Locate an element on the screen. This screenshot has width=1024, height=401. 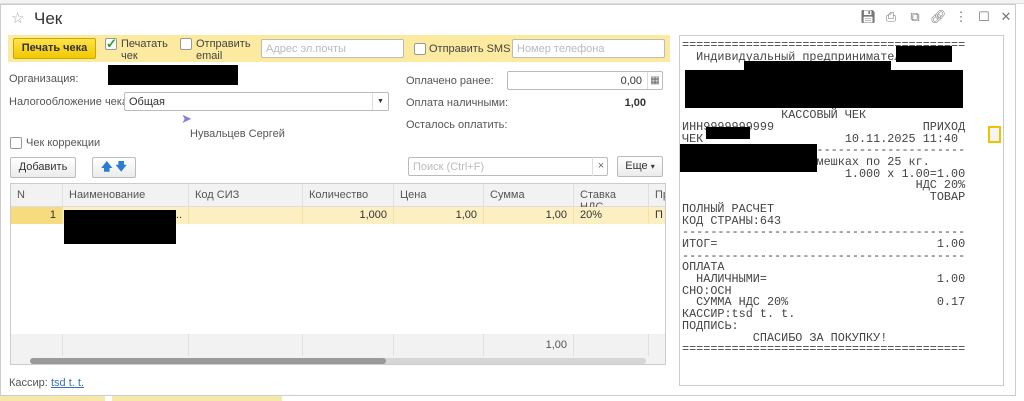
move-down-icon: 🡇 is located at coordinates (121, 167).